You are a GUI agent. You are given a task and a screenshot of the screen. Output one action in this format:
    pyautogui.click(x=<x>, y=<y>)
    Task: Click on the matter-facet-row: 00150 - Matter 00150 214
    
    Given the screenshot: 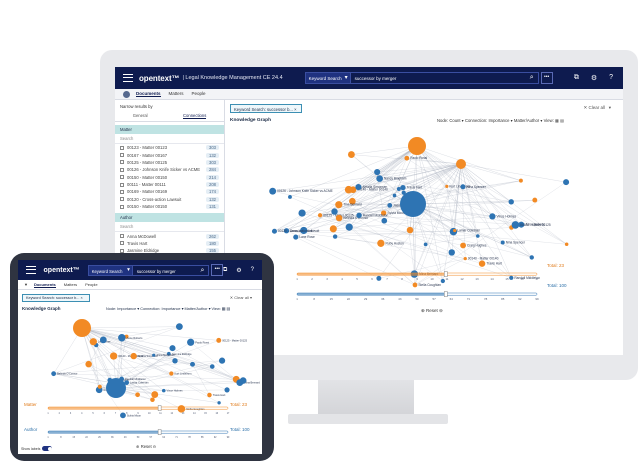 What is the action you would take?
    pyautogui.click(x=169, y=177)
    